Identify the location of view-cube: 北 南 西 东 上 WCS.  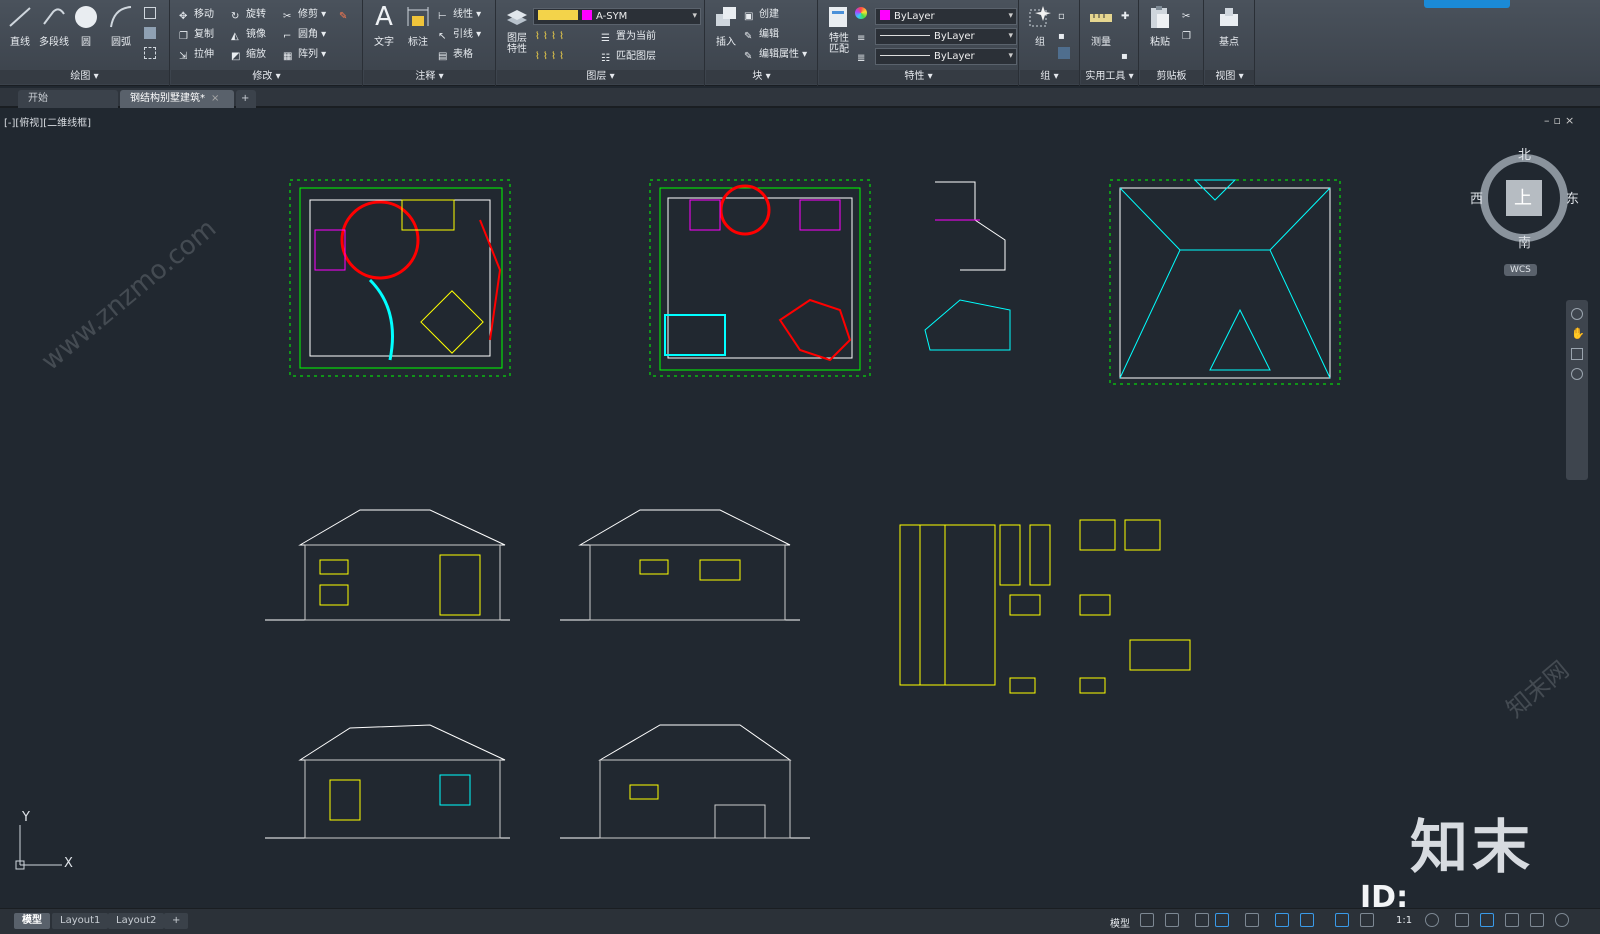
(1524, 219).